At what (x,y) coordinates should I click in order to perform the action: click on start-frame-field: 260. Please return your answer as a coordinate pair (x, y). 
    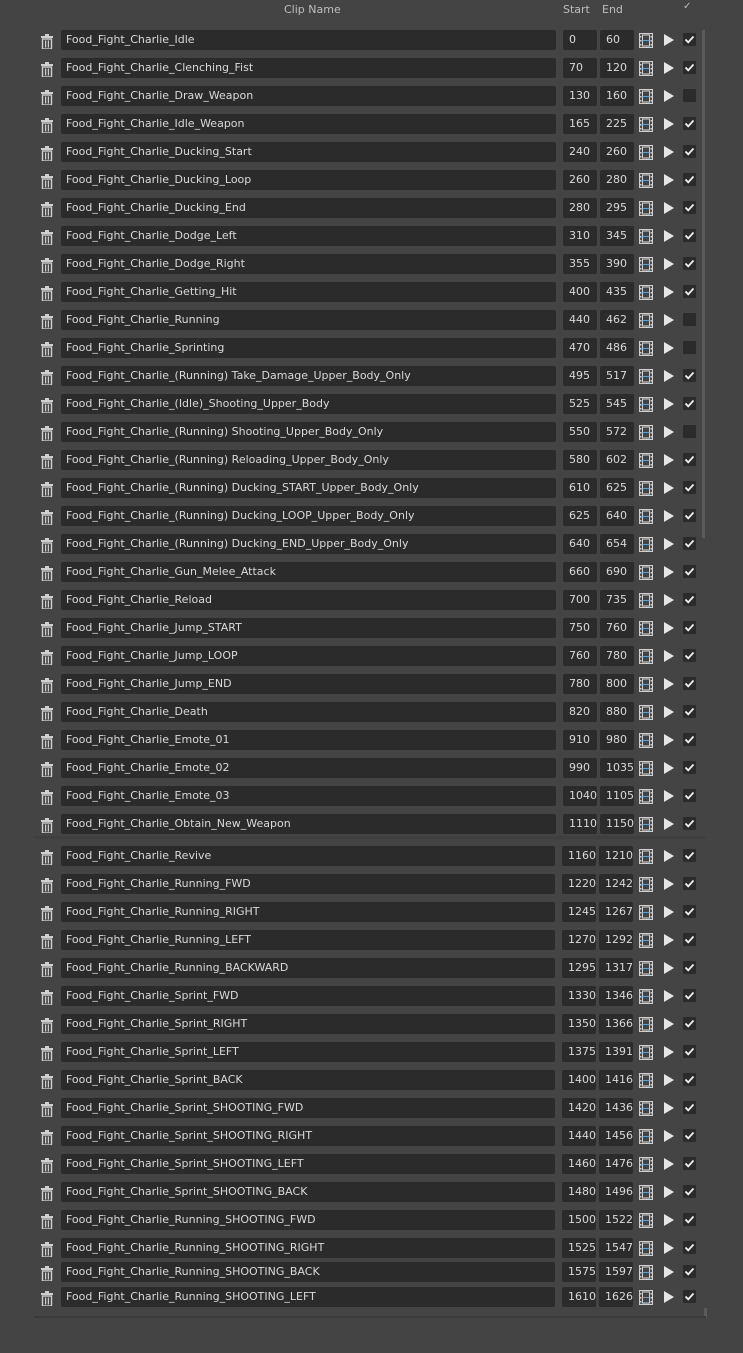
    Looking at the image, I should click on (580, 180).